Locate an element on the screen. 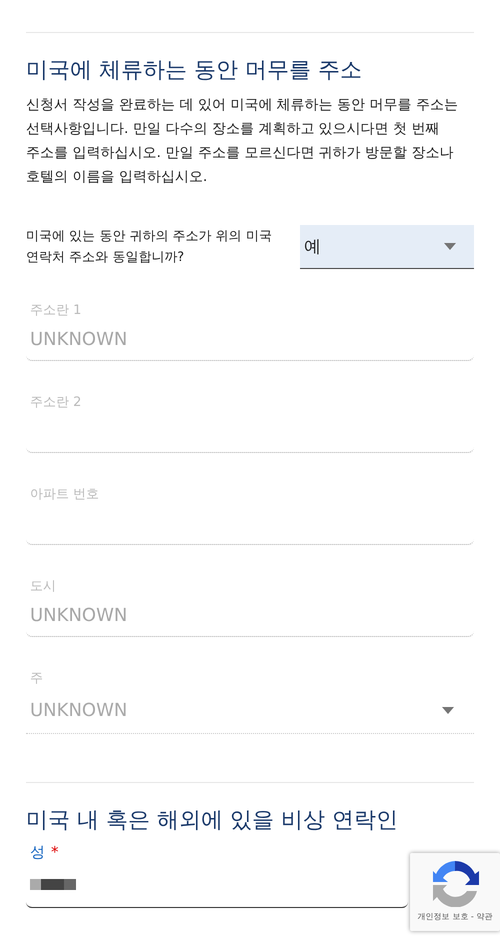 Image resolution: width=500 pixels, height=944 pixels. recaptcha-badge: 개인정보 보호 - 약관 is located at coordinates (455, 892).